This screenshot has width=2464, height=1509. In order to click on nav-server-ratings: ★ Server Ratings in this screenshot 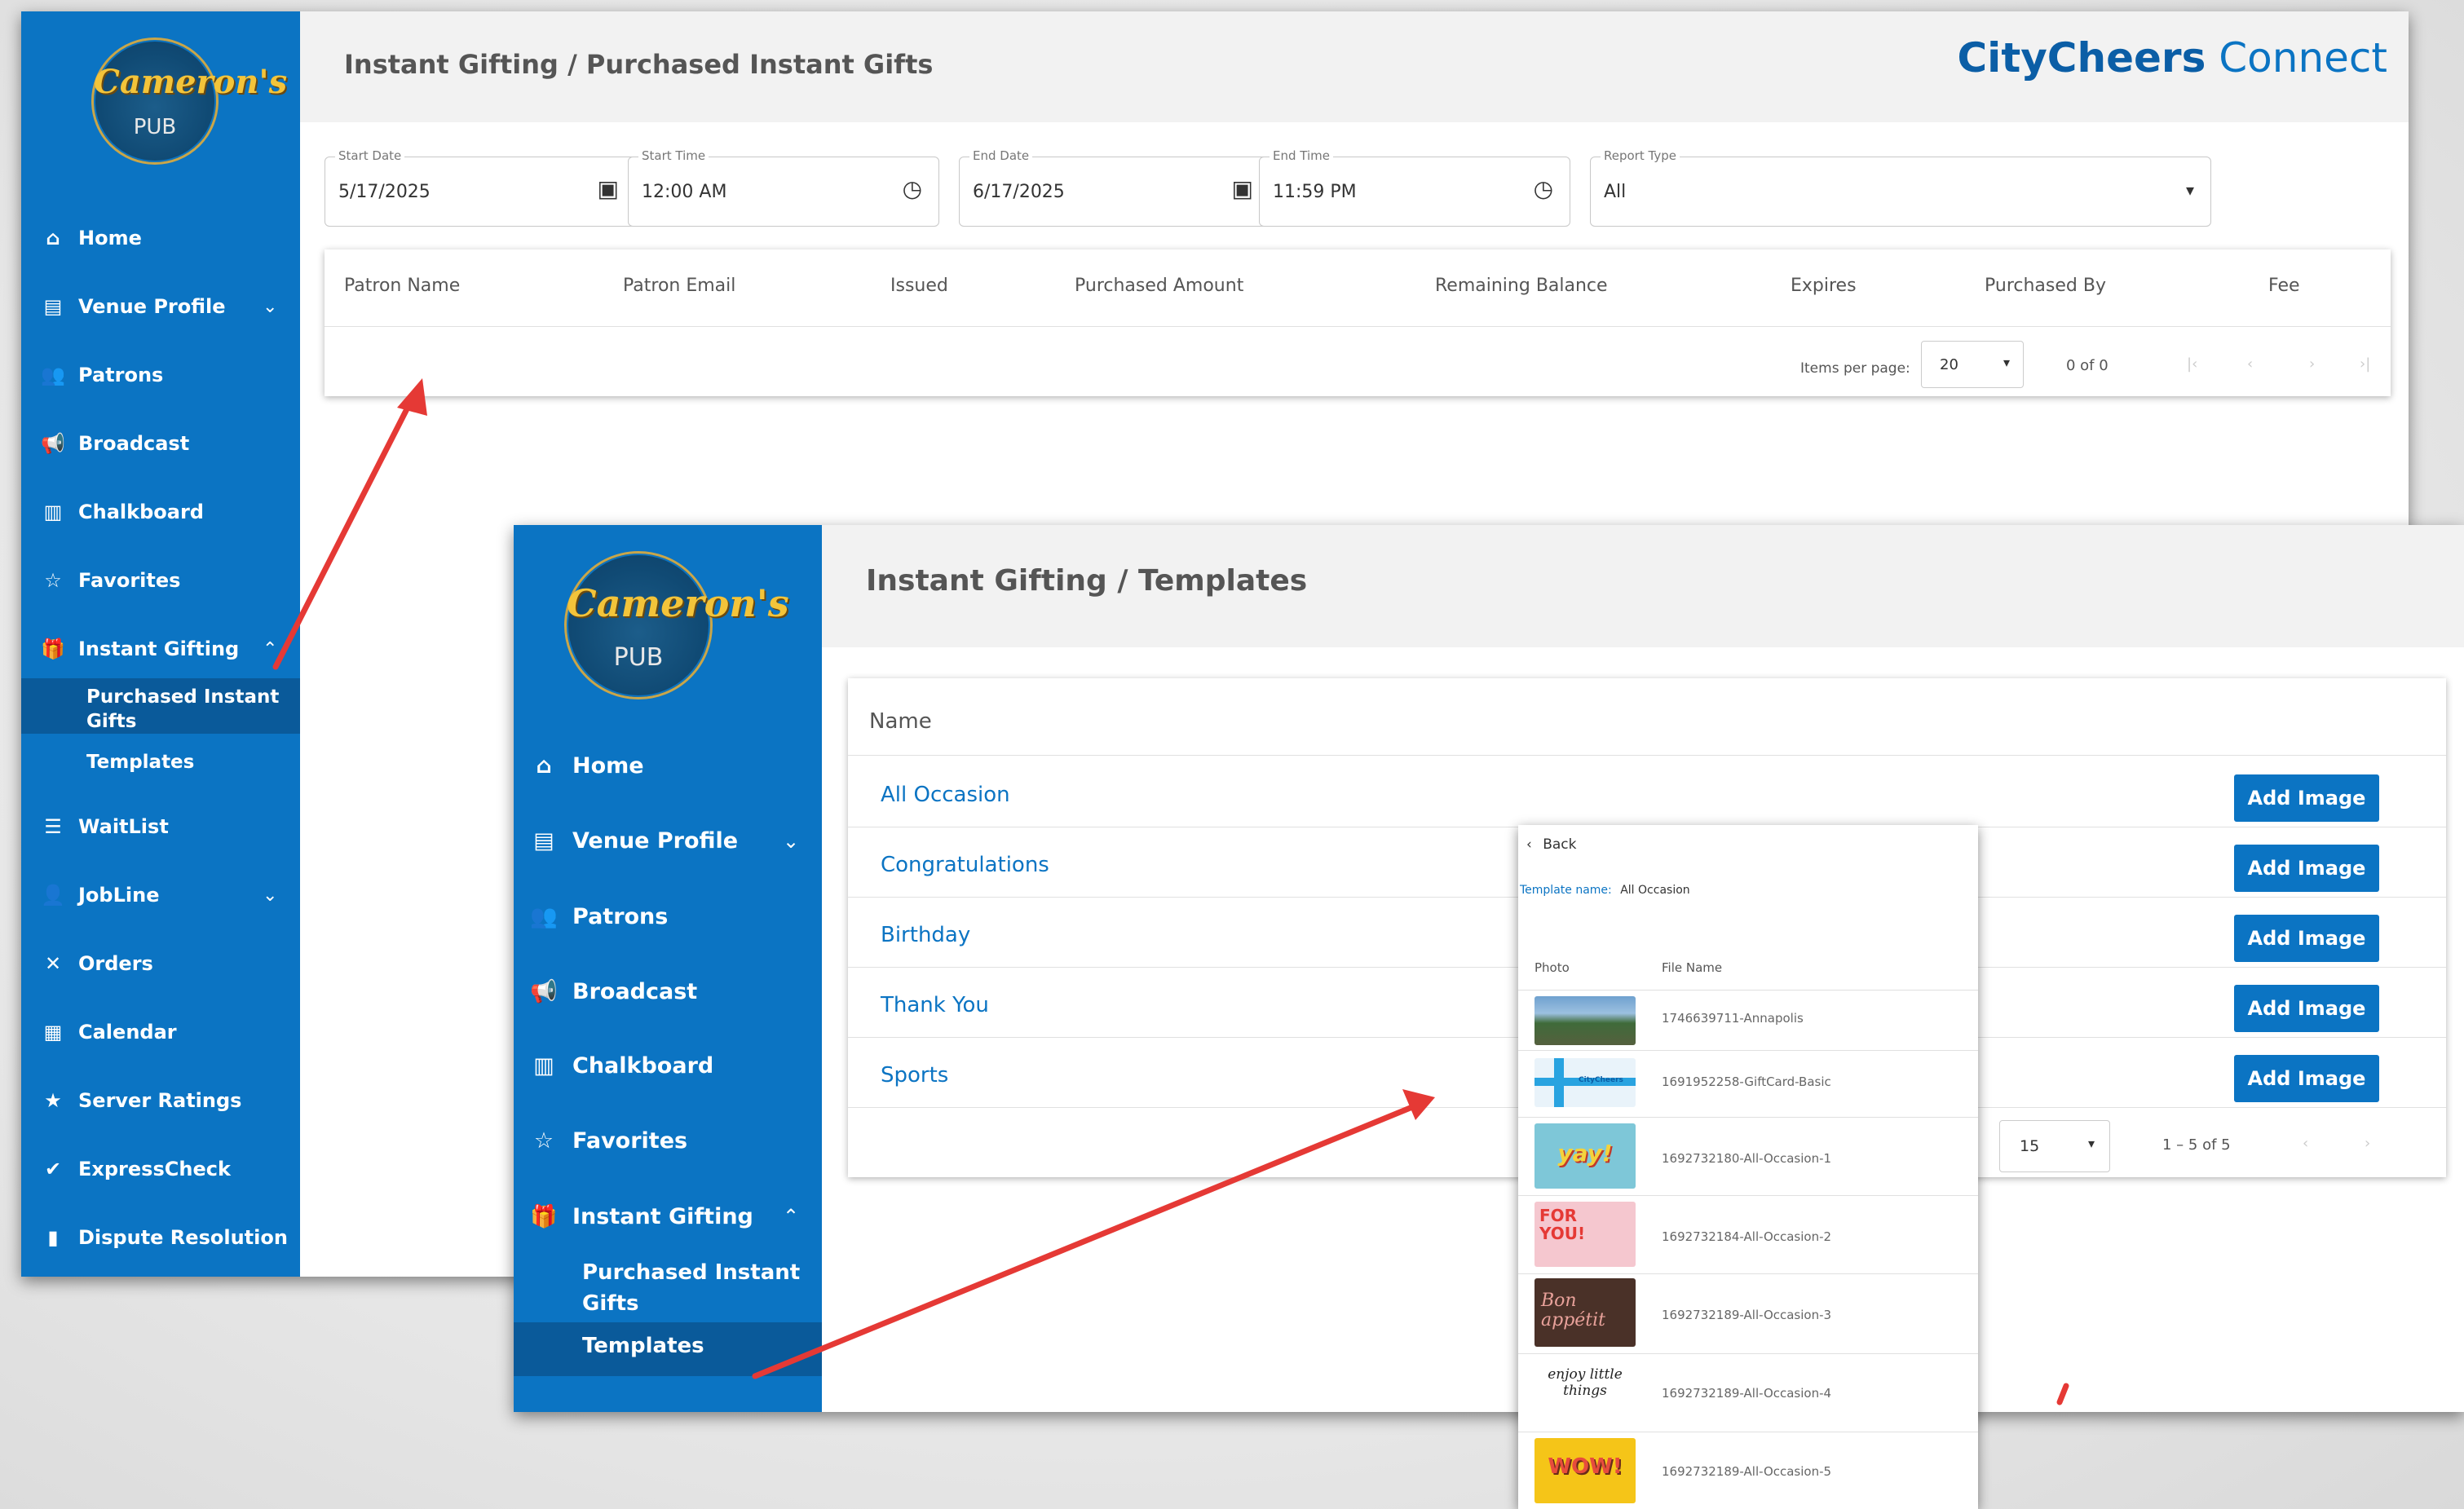, I will do `click(140, 1100)`.